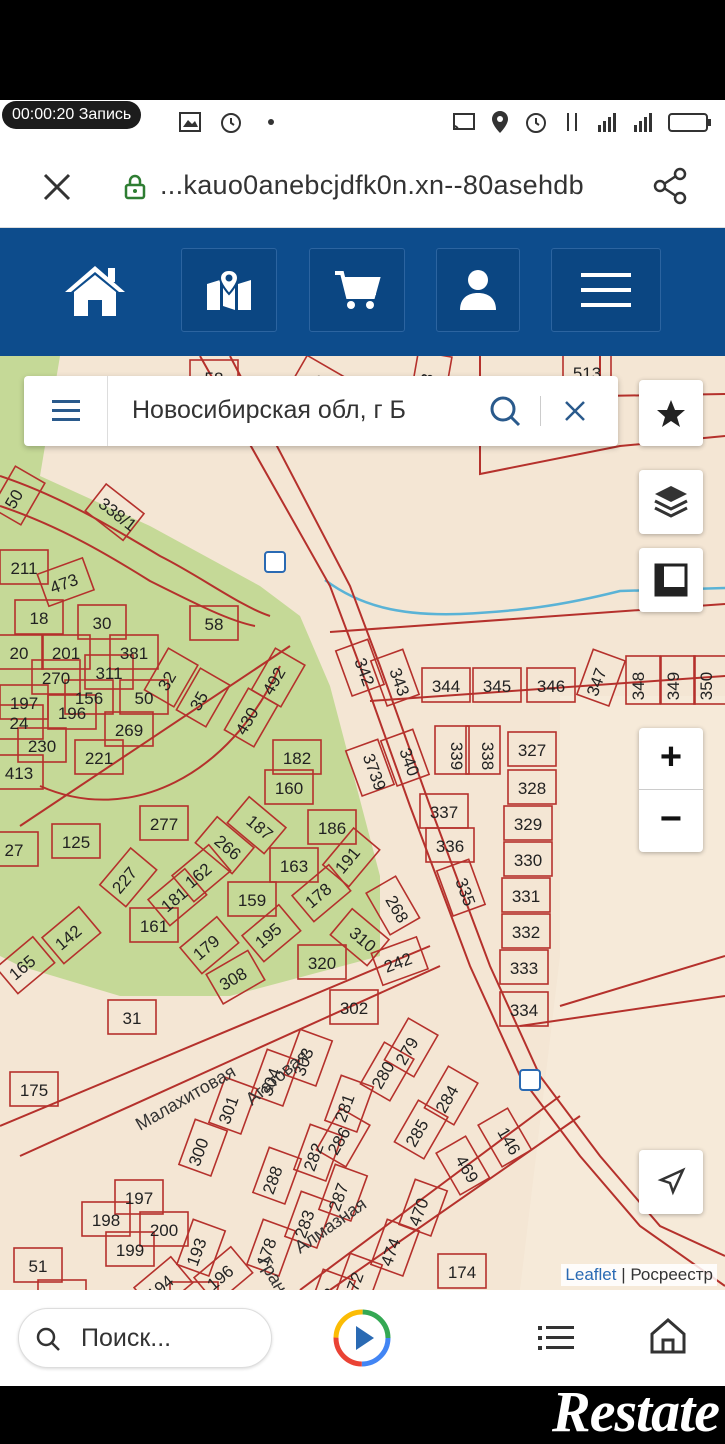 The height and width of the screenshot is (1444, 725). Describe the element at coordinates (689, 122) in the screenshot. I see `battery-icon` at that location.